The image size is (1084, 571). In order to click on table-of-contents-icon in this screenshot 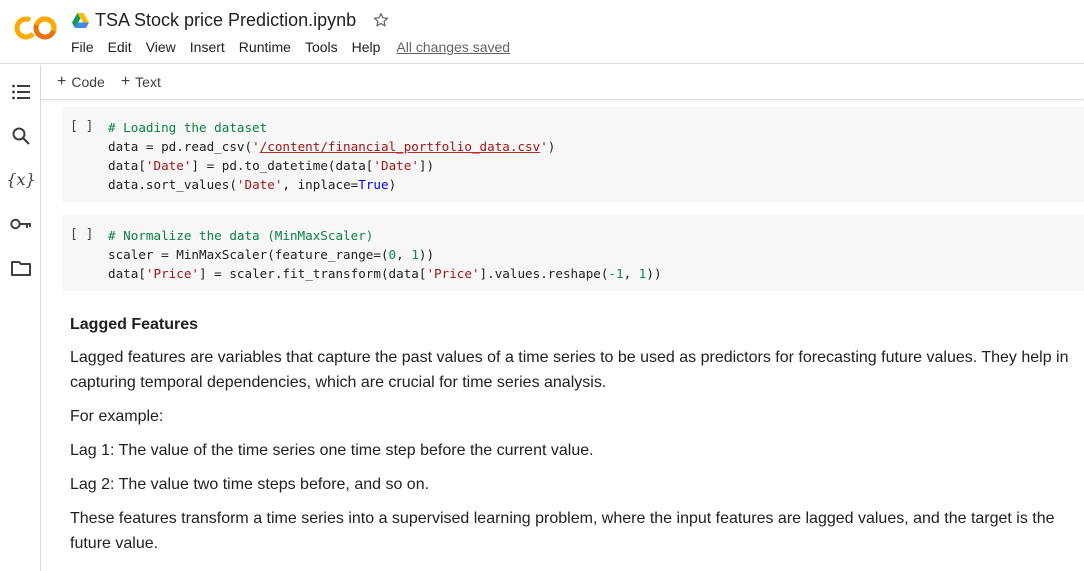, I will do `click(21, 92)`.